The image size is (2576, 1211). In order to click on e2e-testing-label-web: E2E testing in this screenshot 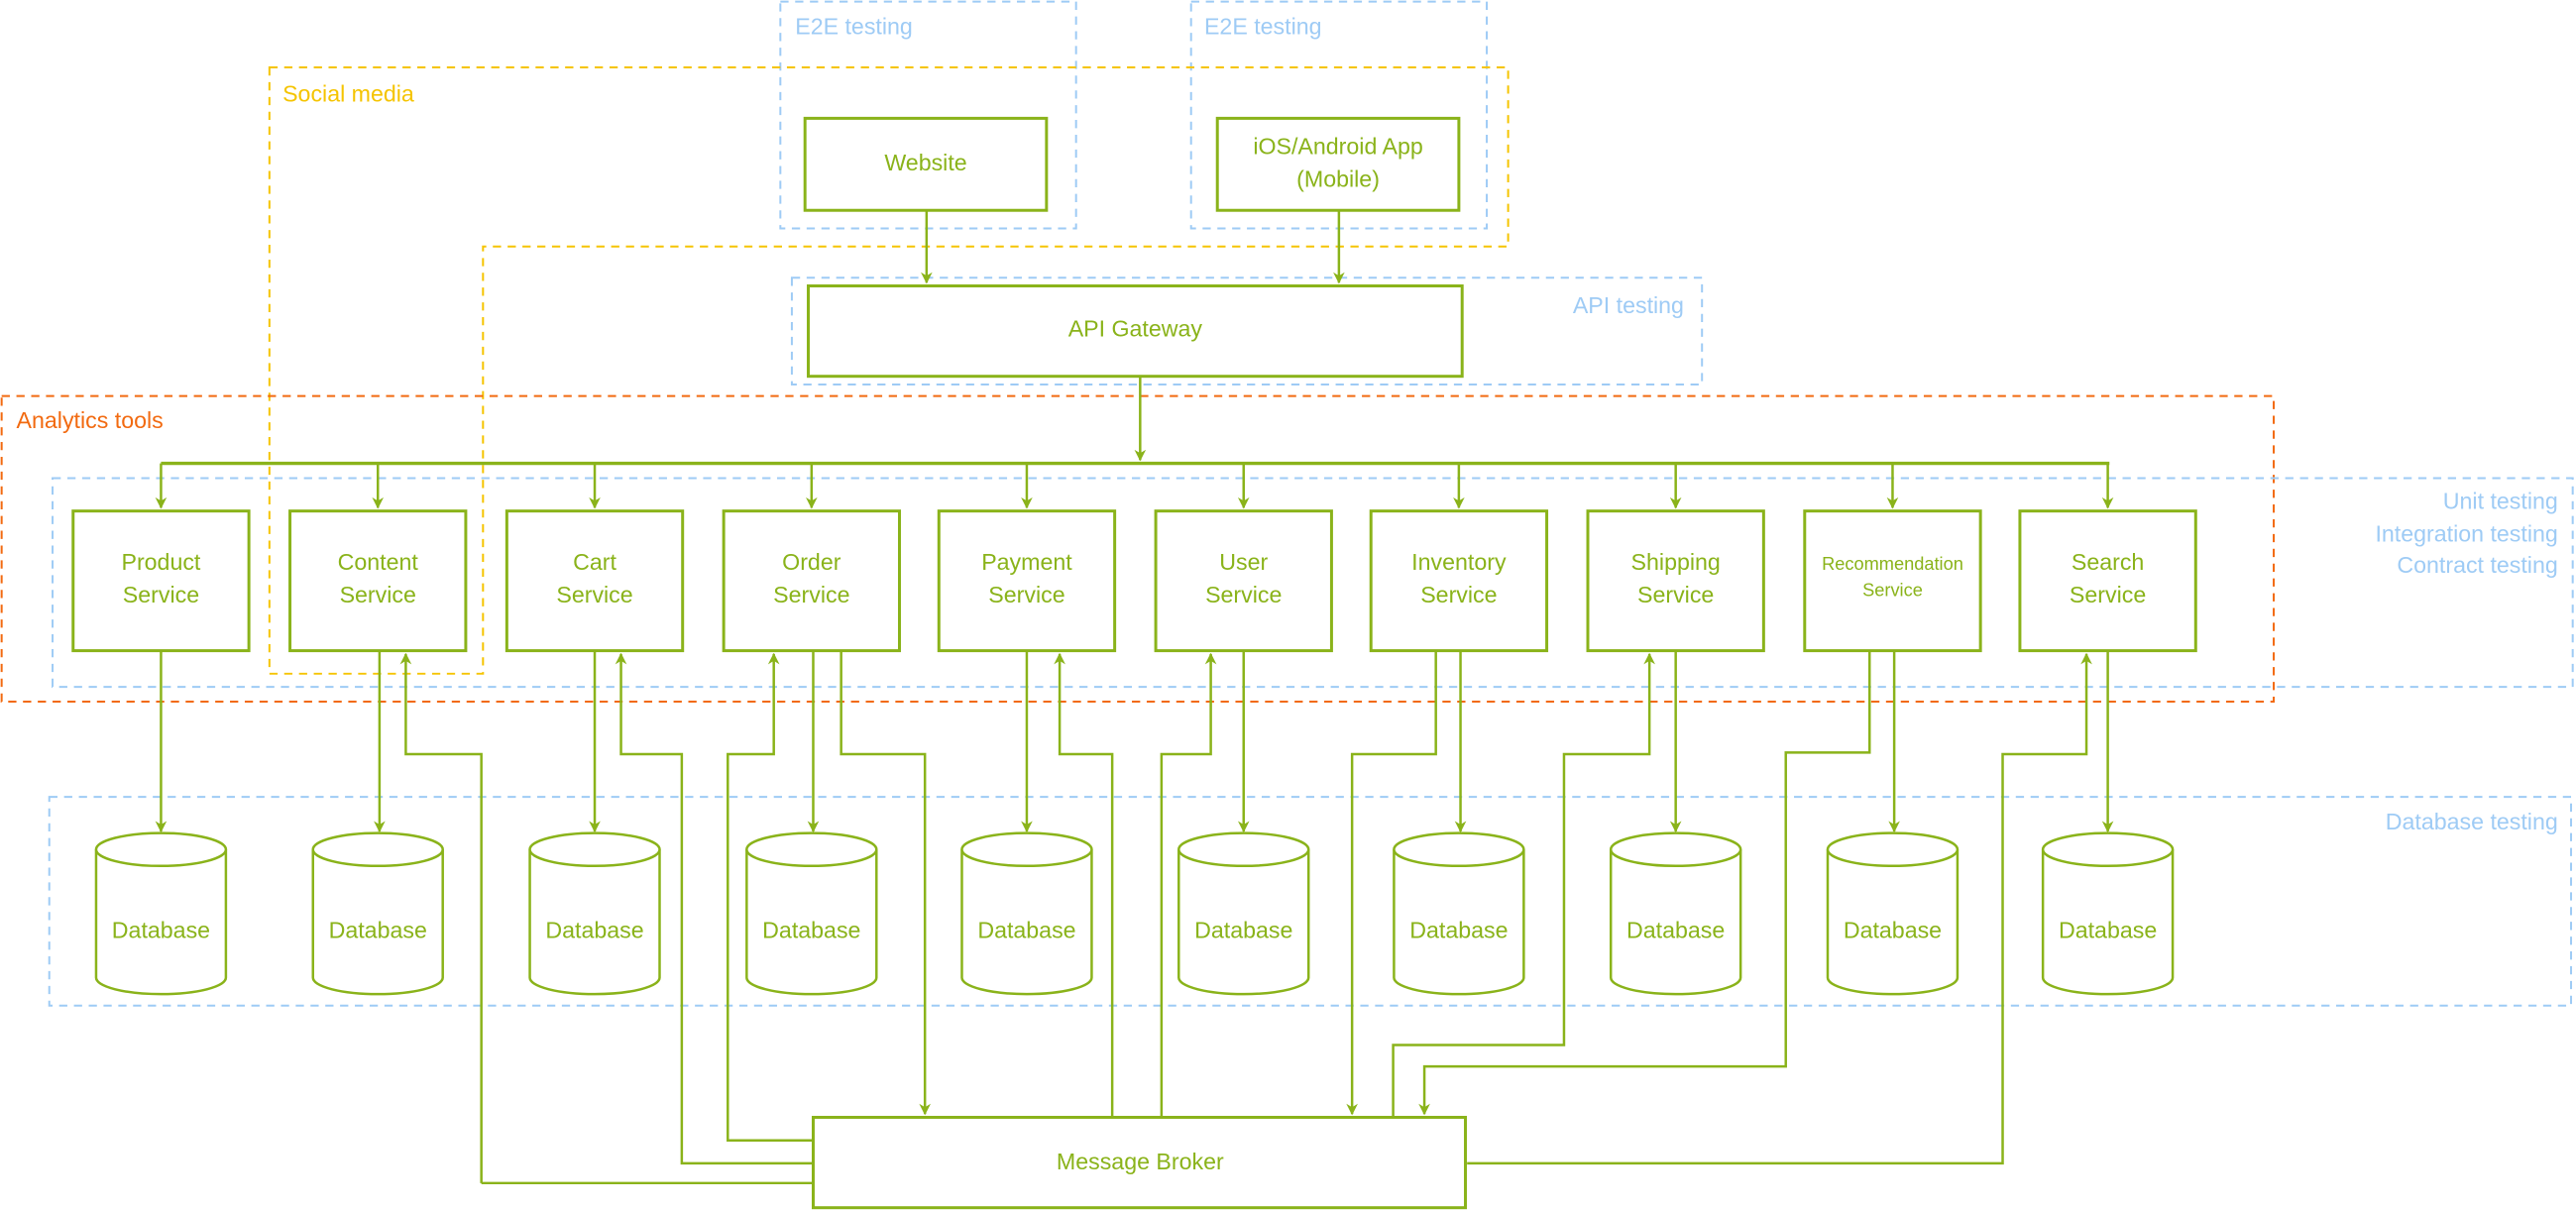, I will do `click(854, 26)`.